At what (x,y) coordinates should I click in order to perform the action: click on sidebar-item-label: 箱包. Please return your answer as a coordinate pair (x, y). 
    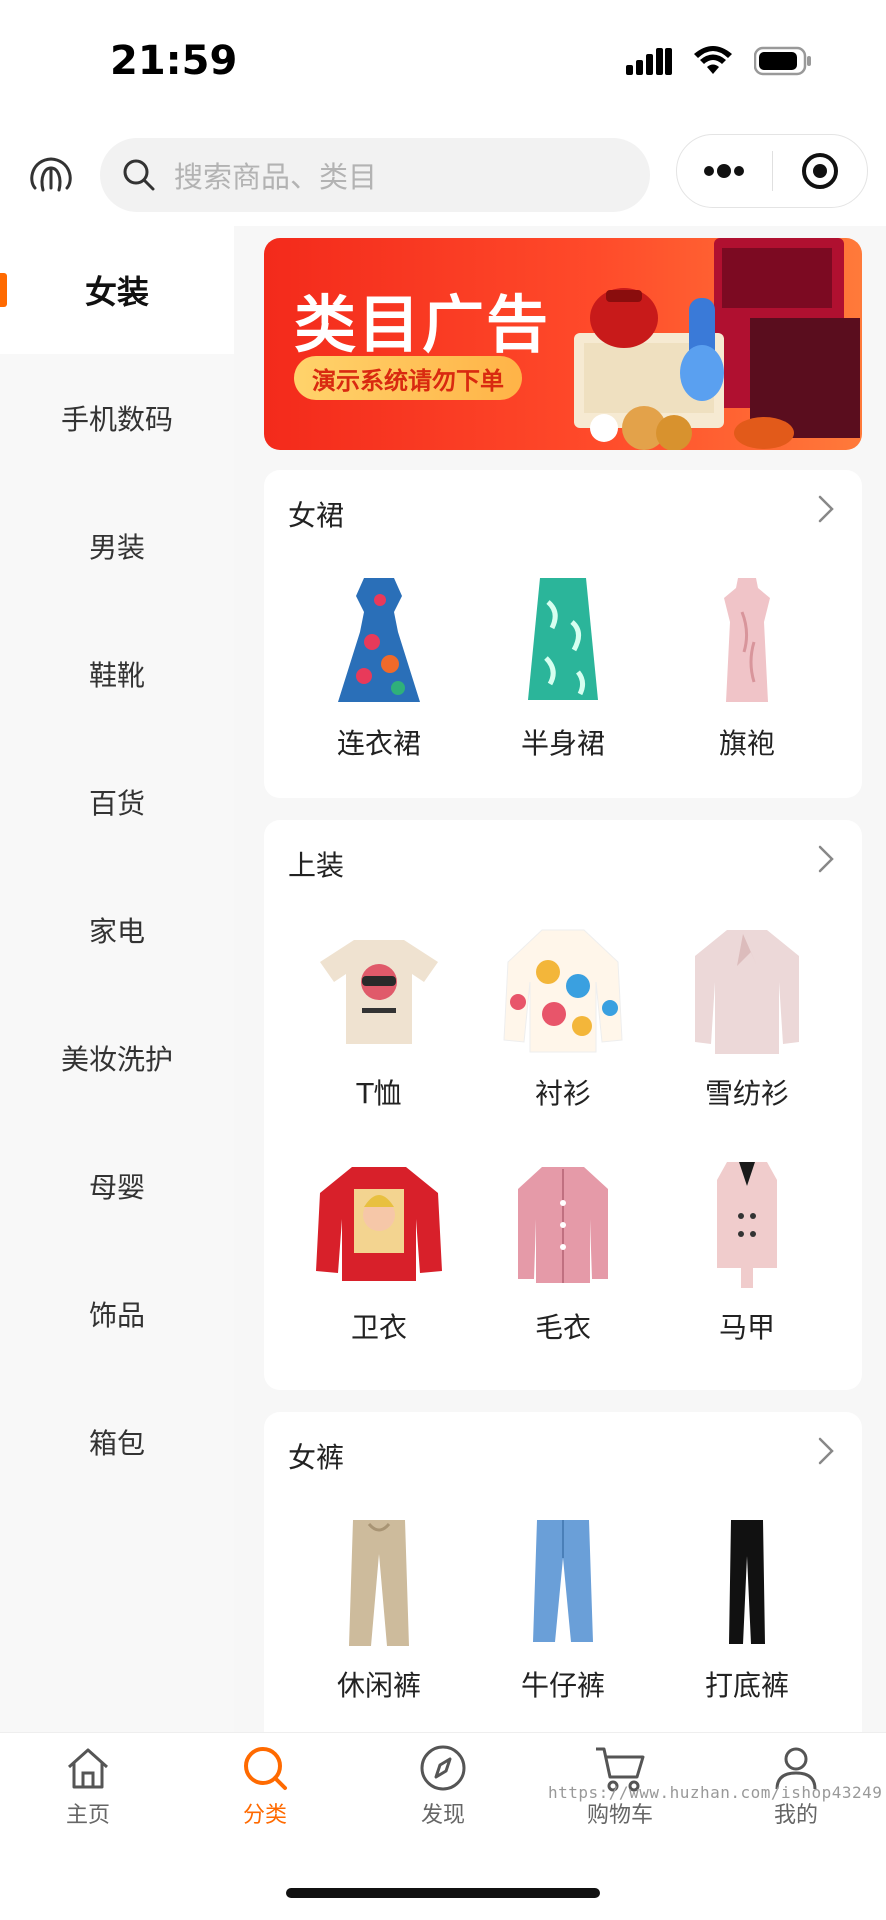
    Looking at the image, I should click on (116, 1443).